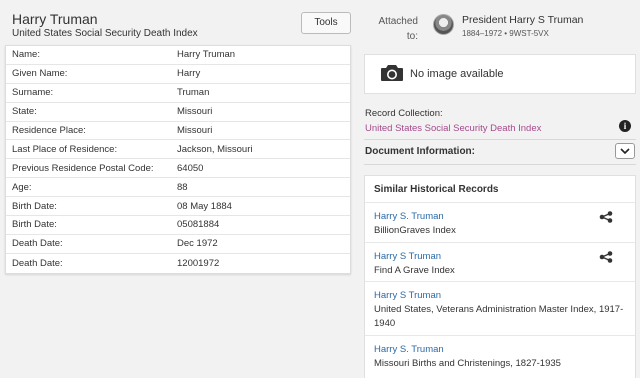 This screenshot has width=640, height=378. I want to click on attached-person-name: President Harry S Truman, so click(522, 20).